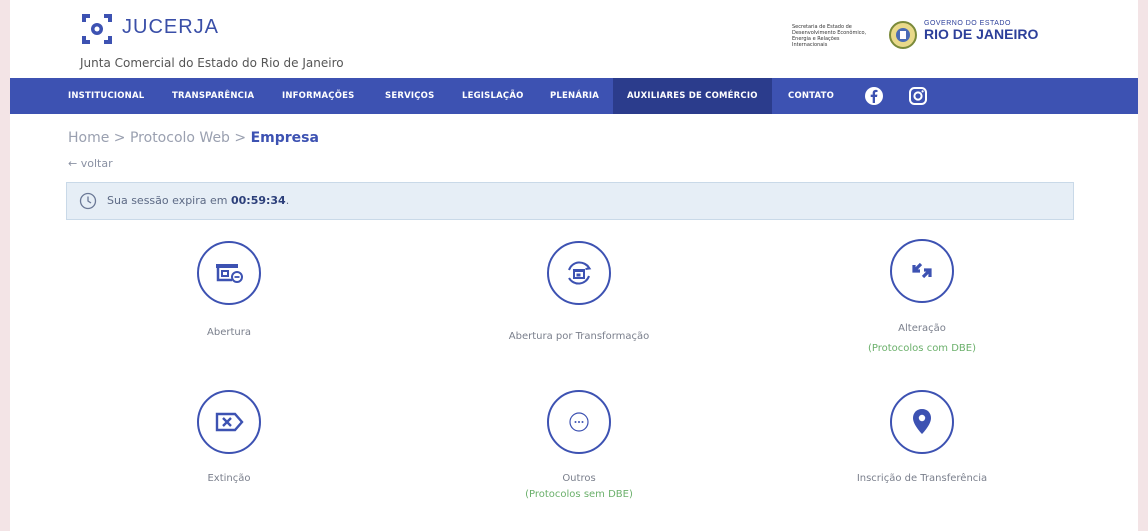 The image size is (1148, 531). I want to click on option-abertura-por-transformacao: Abertura por Transformação, so click(579, 291).